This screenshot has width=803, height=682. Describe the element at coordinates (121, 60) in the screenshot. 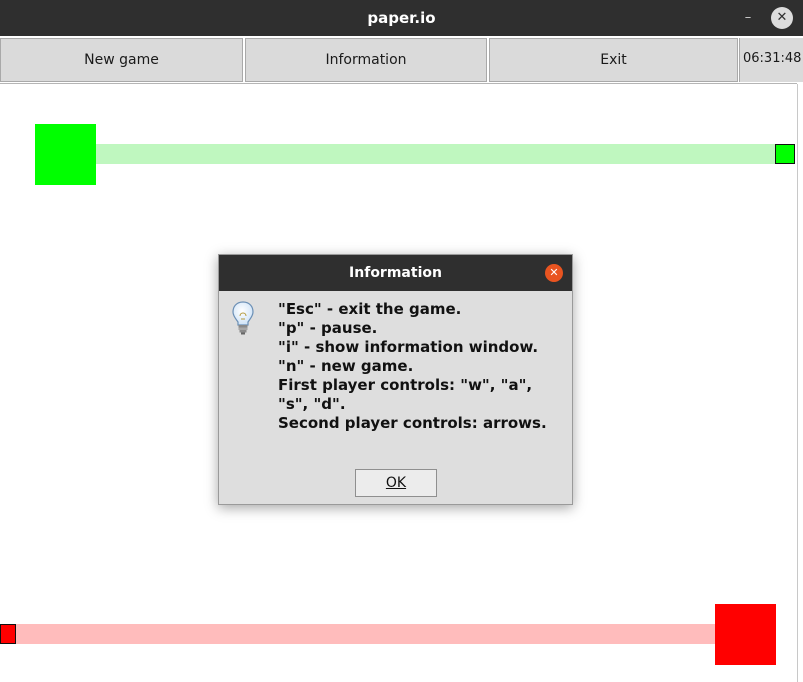

I see `new-game-button: New game` at that location.